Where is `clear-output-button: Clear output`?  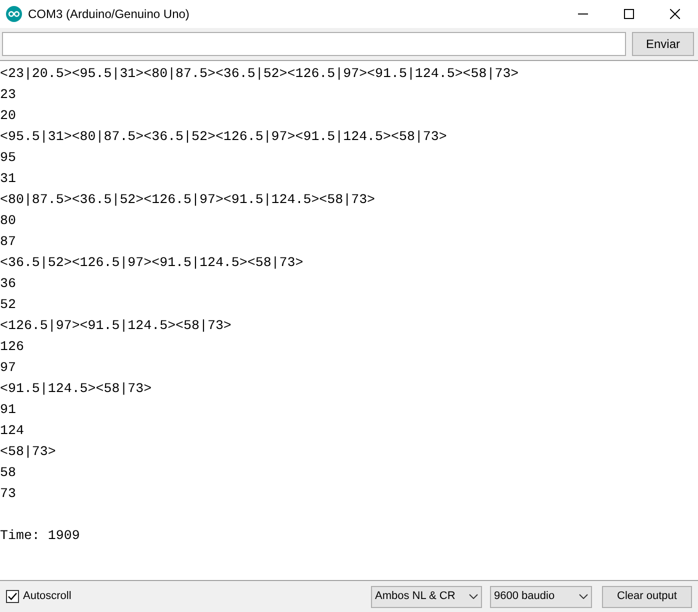
clear-output-button: Clear output is located at coordinates (647, 597).